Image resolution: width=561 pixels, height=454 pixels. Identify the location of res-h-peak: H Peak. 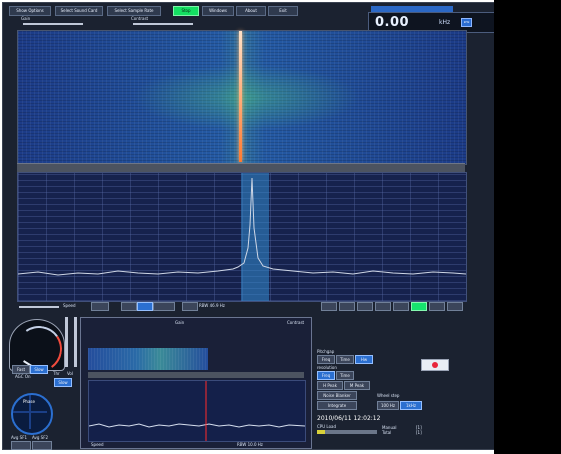
(330, 385).